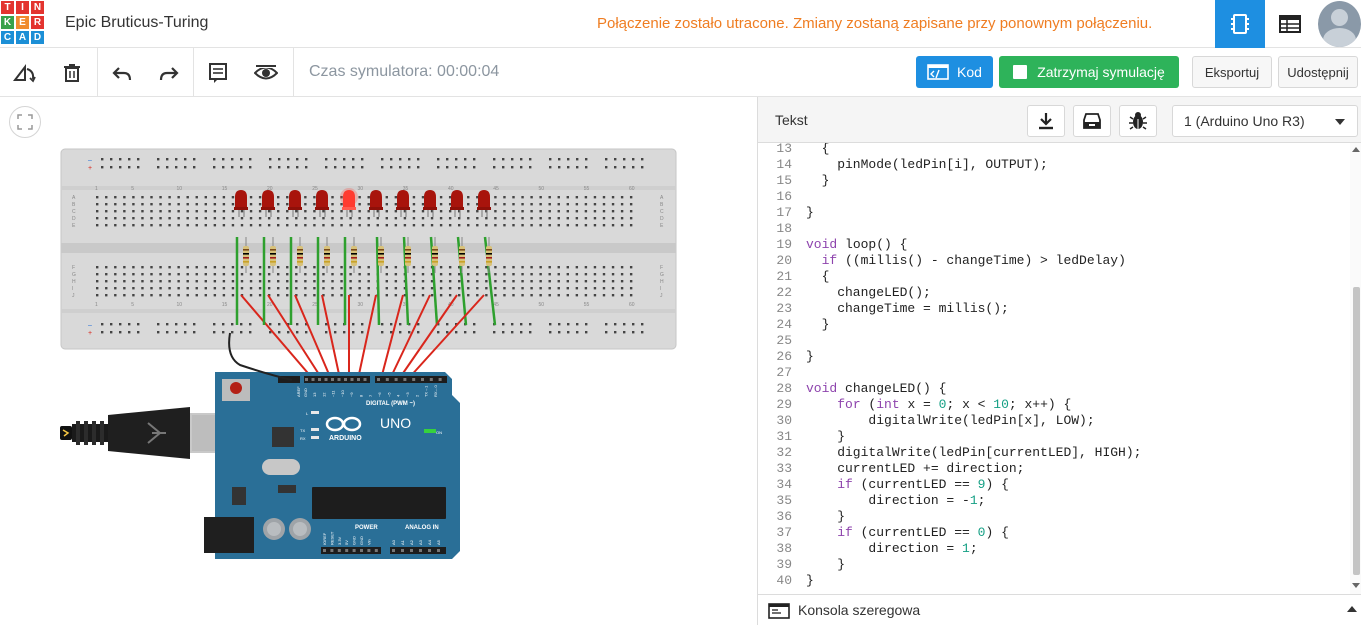 The height and width of the screenshot is (625, 1361). I want to click on redo-button, so click(169, 73).